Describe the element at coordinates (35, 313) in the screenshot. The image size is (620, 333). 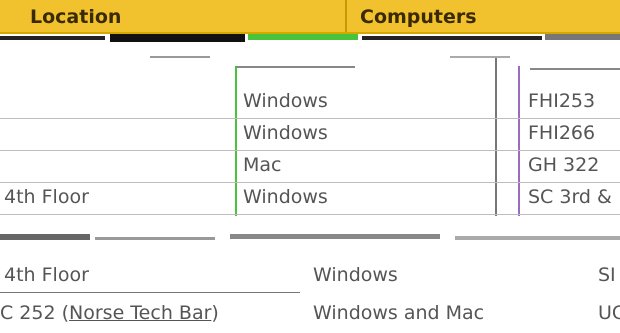
I see `location-text: C 252 (` at that location.